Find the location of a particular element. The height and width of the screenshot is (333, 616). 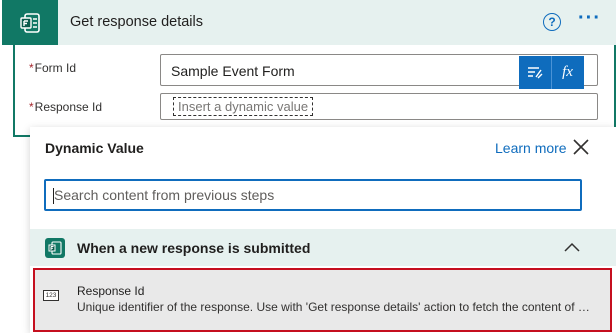

form-id-value: Sample Event Form is located at coordinates (233, 71).